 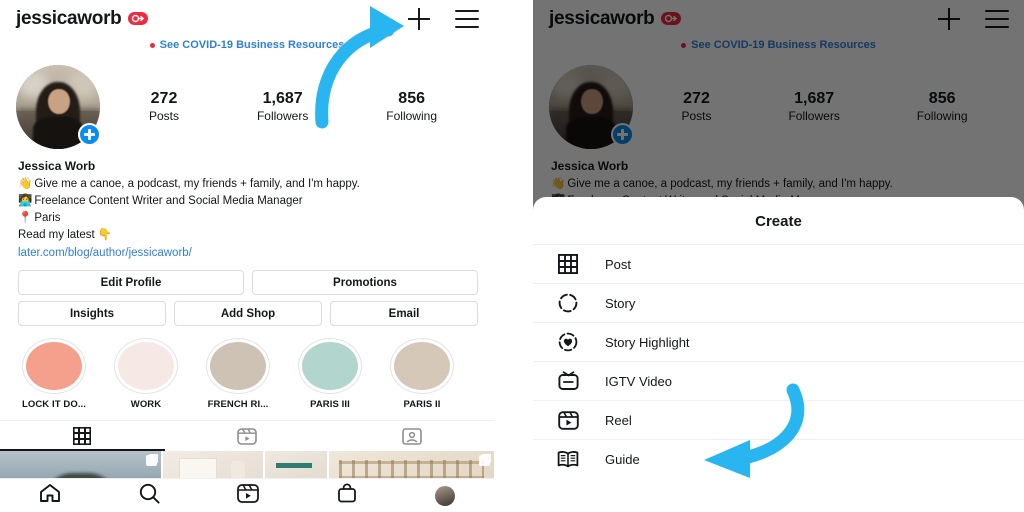 I want to click on menu-item-label: Post, so click(x=618, y=264).